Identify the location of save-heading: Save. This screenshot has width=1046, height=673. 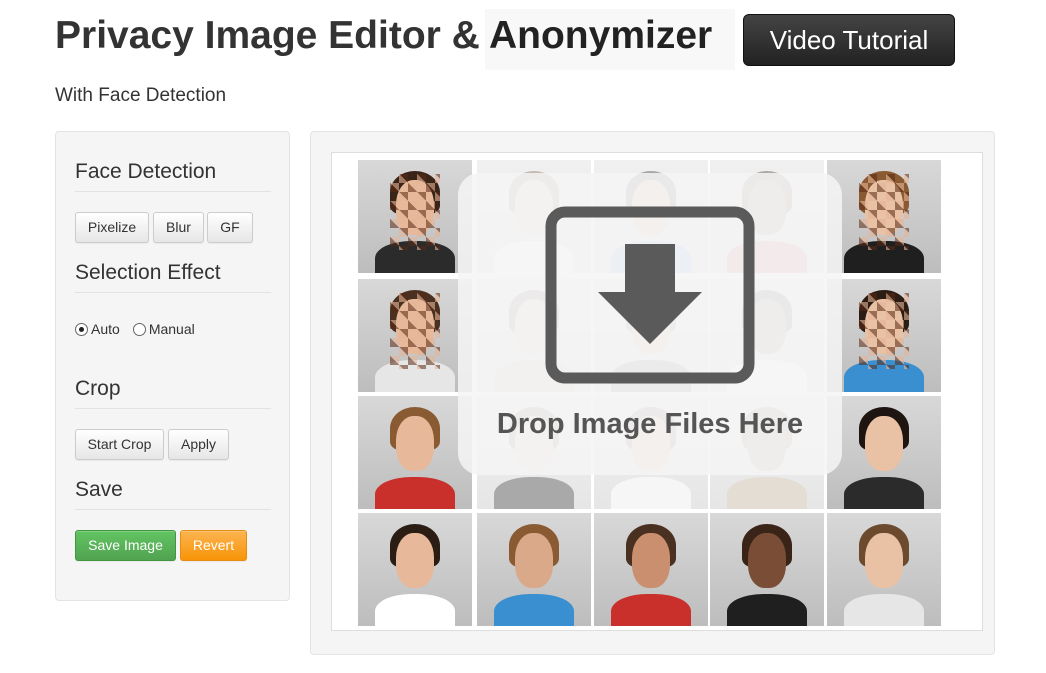
(99, 489).